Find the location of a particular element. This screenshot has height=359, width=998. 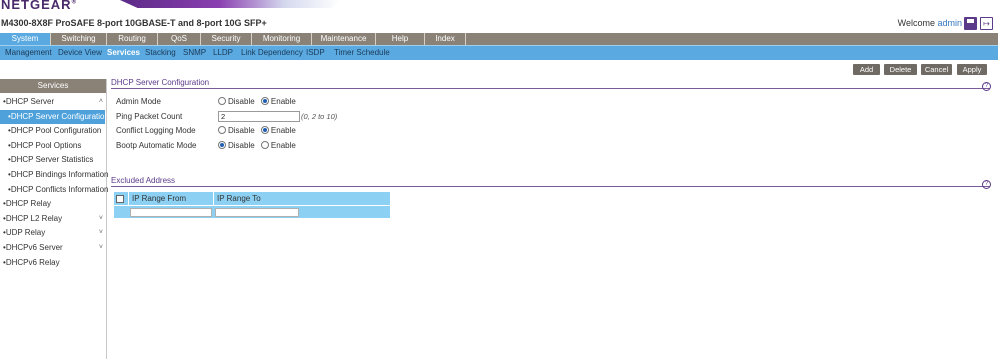

add-button: Add is located at coordinates (866, 69).